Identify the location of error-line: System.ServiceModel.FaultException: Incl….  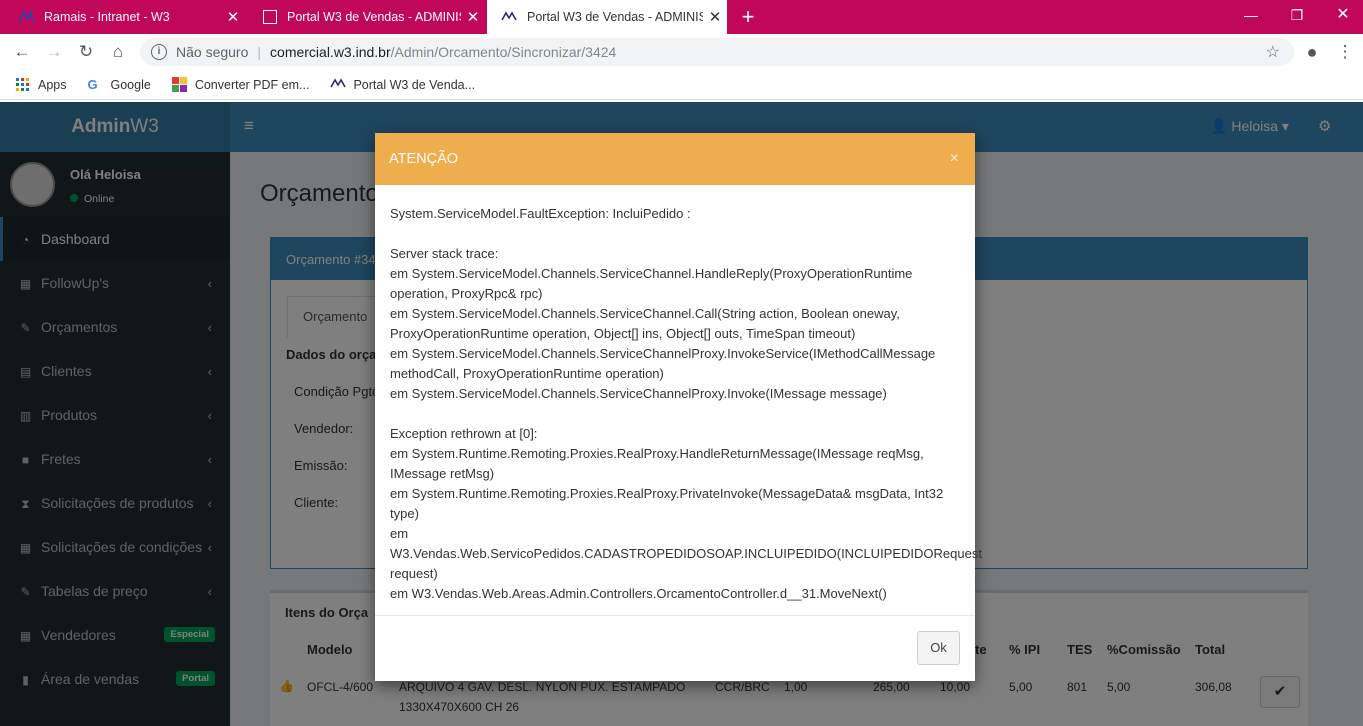
(540, 213).